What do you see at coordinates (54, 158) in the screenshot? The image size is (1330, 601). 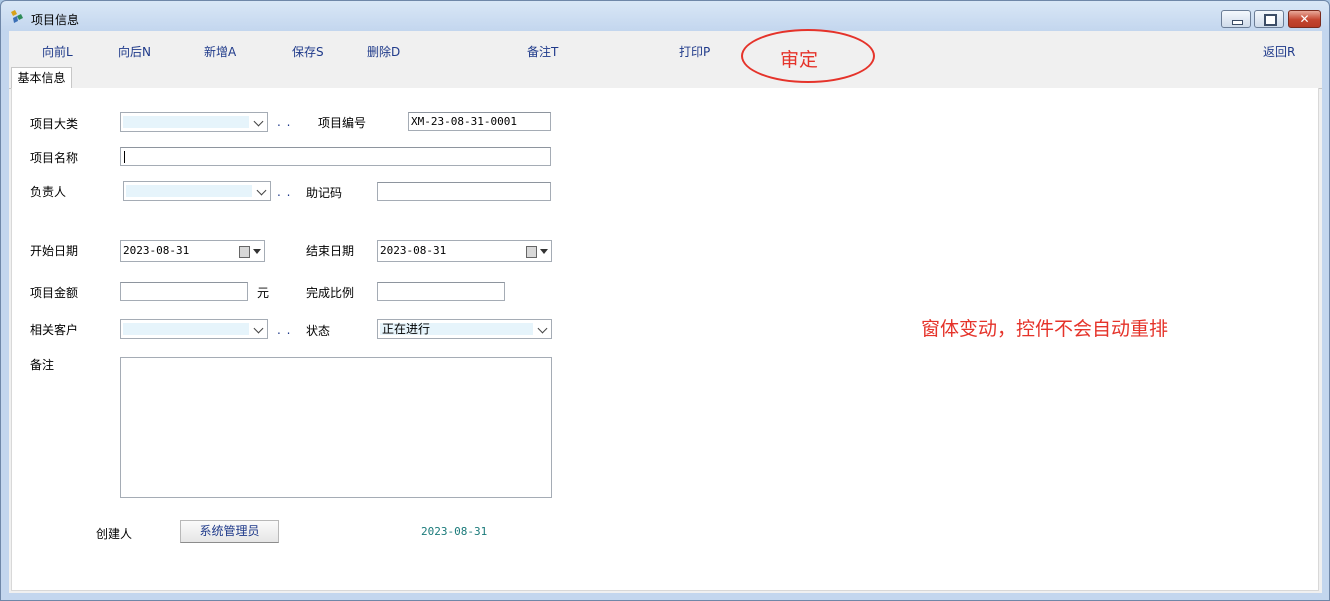 I see `name-label: 项目名称` at bounding box center [54, 158].